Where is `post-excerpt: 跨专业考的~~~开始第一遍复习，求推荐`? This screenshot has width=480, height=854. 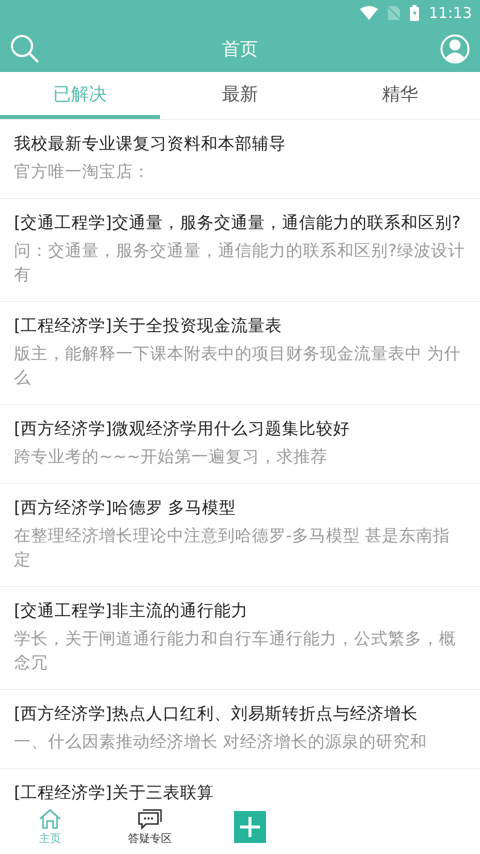
post-excerpt: 跨专业考的~~~开始第一遍复习，求推荐 is located at coordinates (171, 457).